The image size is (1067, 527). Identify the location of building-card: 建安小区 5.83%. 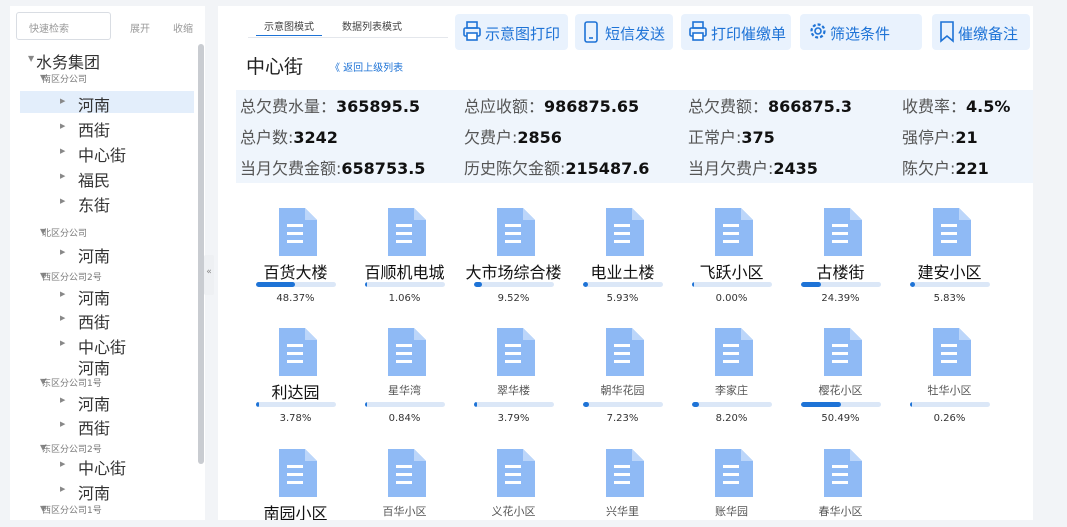
(949, 253).